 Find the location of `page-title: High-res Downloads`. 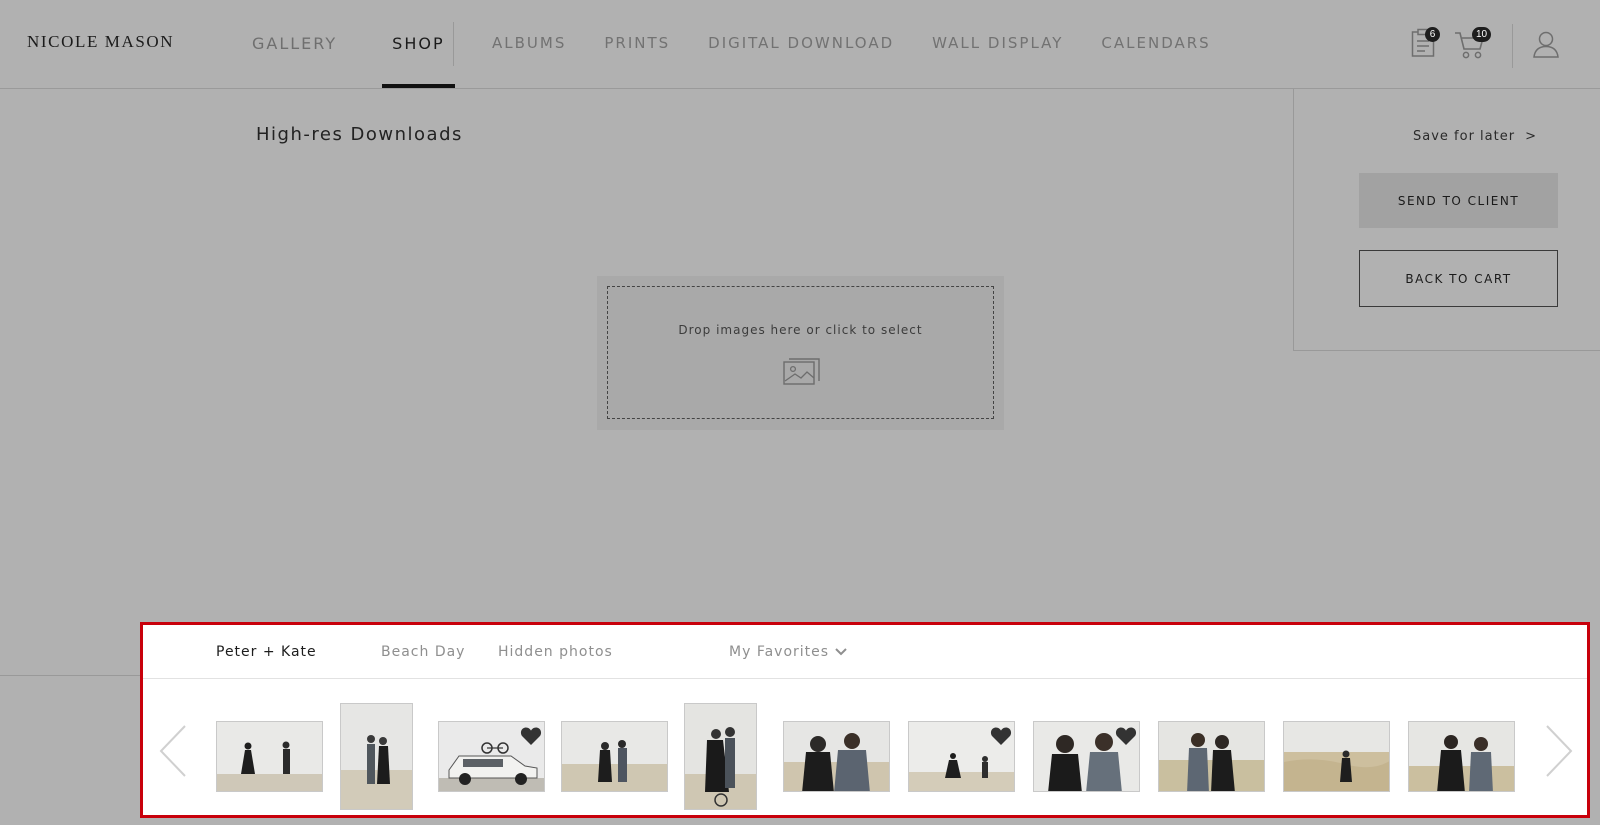

page-title: High-res Downloads is located at coordinates (359, 134).